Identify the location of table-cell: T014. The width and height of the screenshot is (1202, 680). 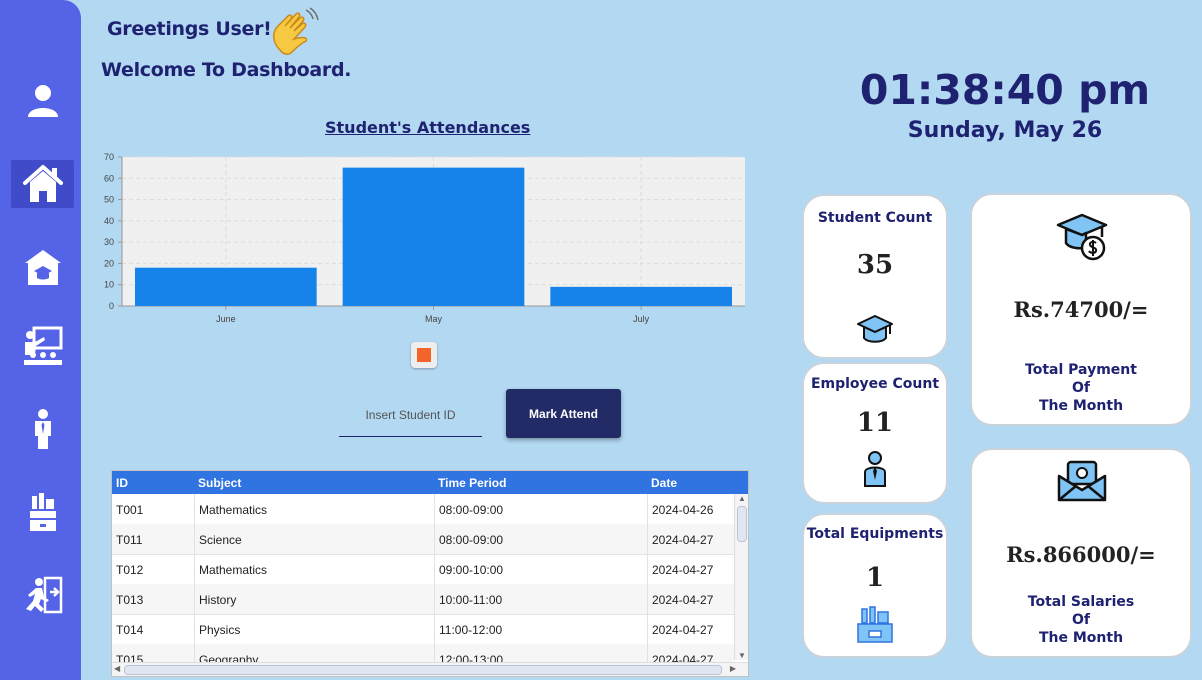
(130, 630).